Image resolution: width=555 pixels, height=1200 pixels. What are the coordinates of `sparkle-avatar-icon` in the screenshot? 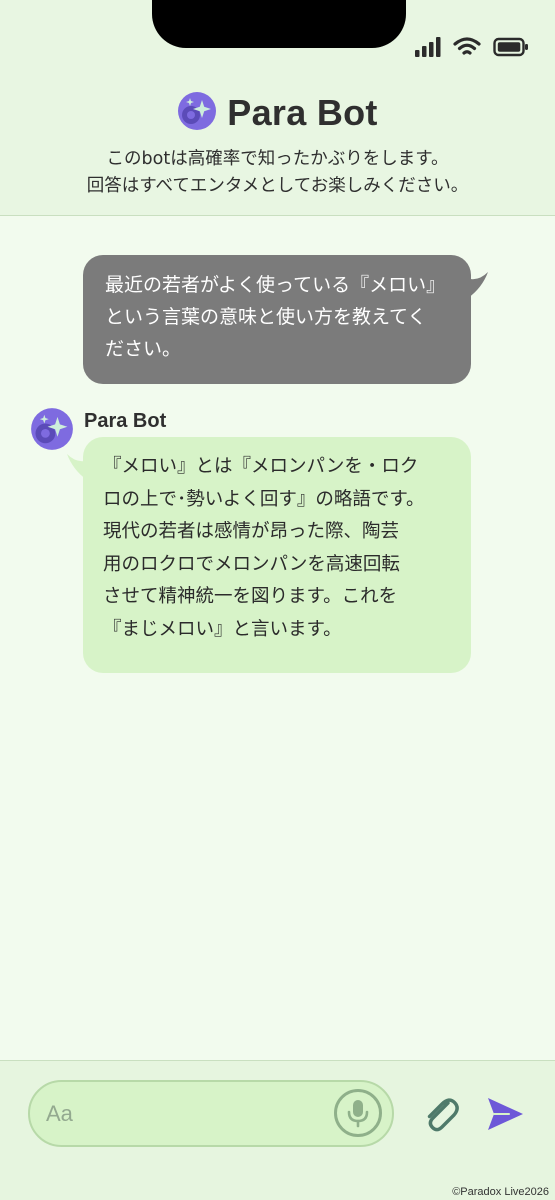 It's located at (197, 111).